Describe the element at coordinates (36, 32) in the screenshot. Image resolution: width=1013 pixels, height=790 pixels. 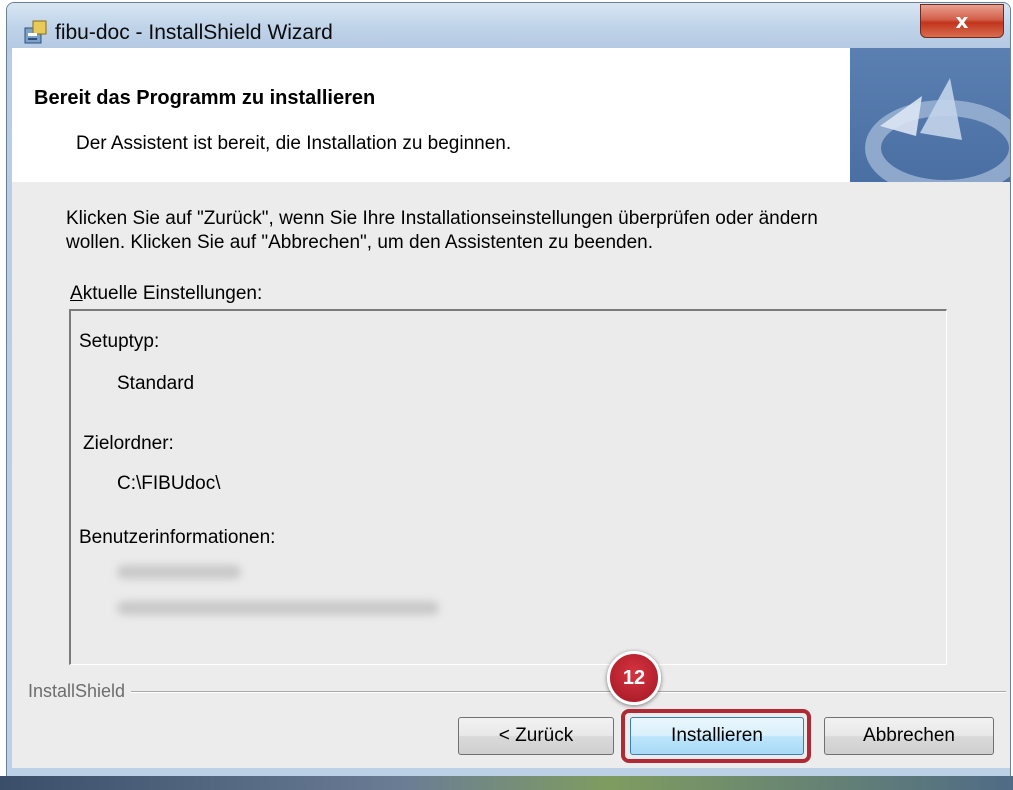
I see `installer-app-icon` at that location.